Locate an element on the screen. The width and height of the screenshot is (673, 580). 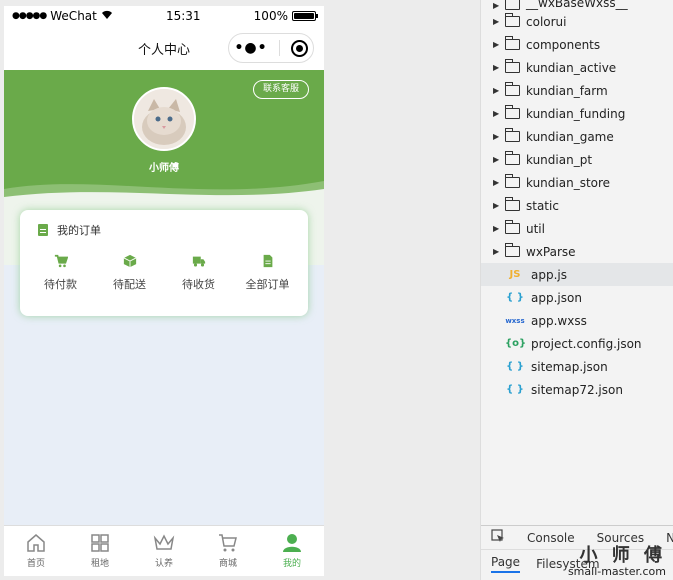
tree-folder: ▶ static is located at coordinates (577, 205).